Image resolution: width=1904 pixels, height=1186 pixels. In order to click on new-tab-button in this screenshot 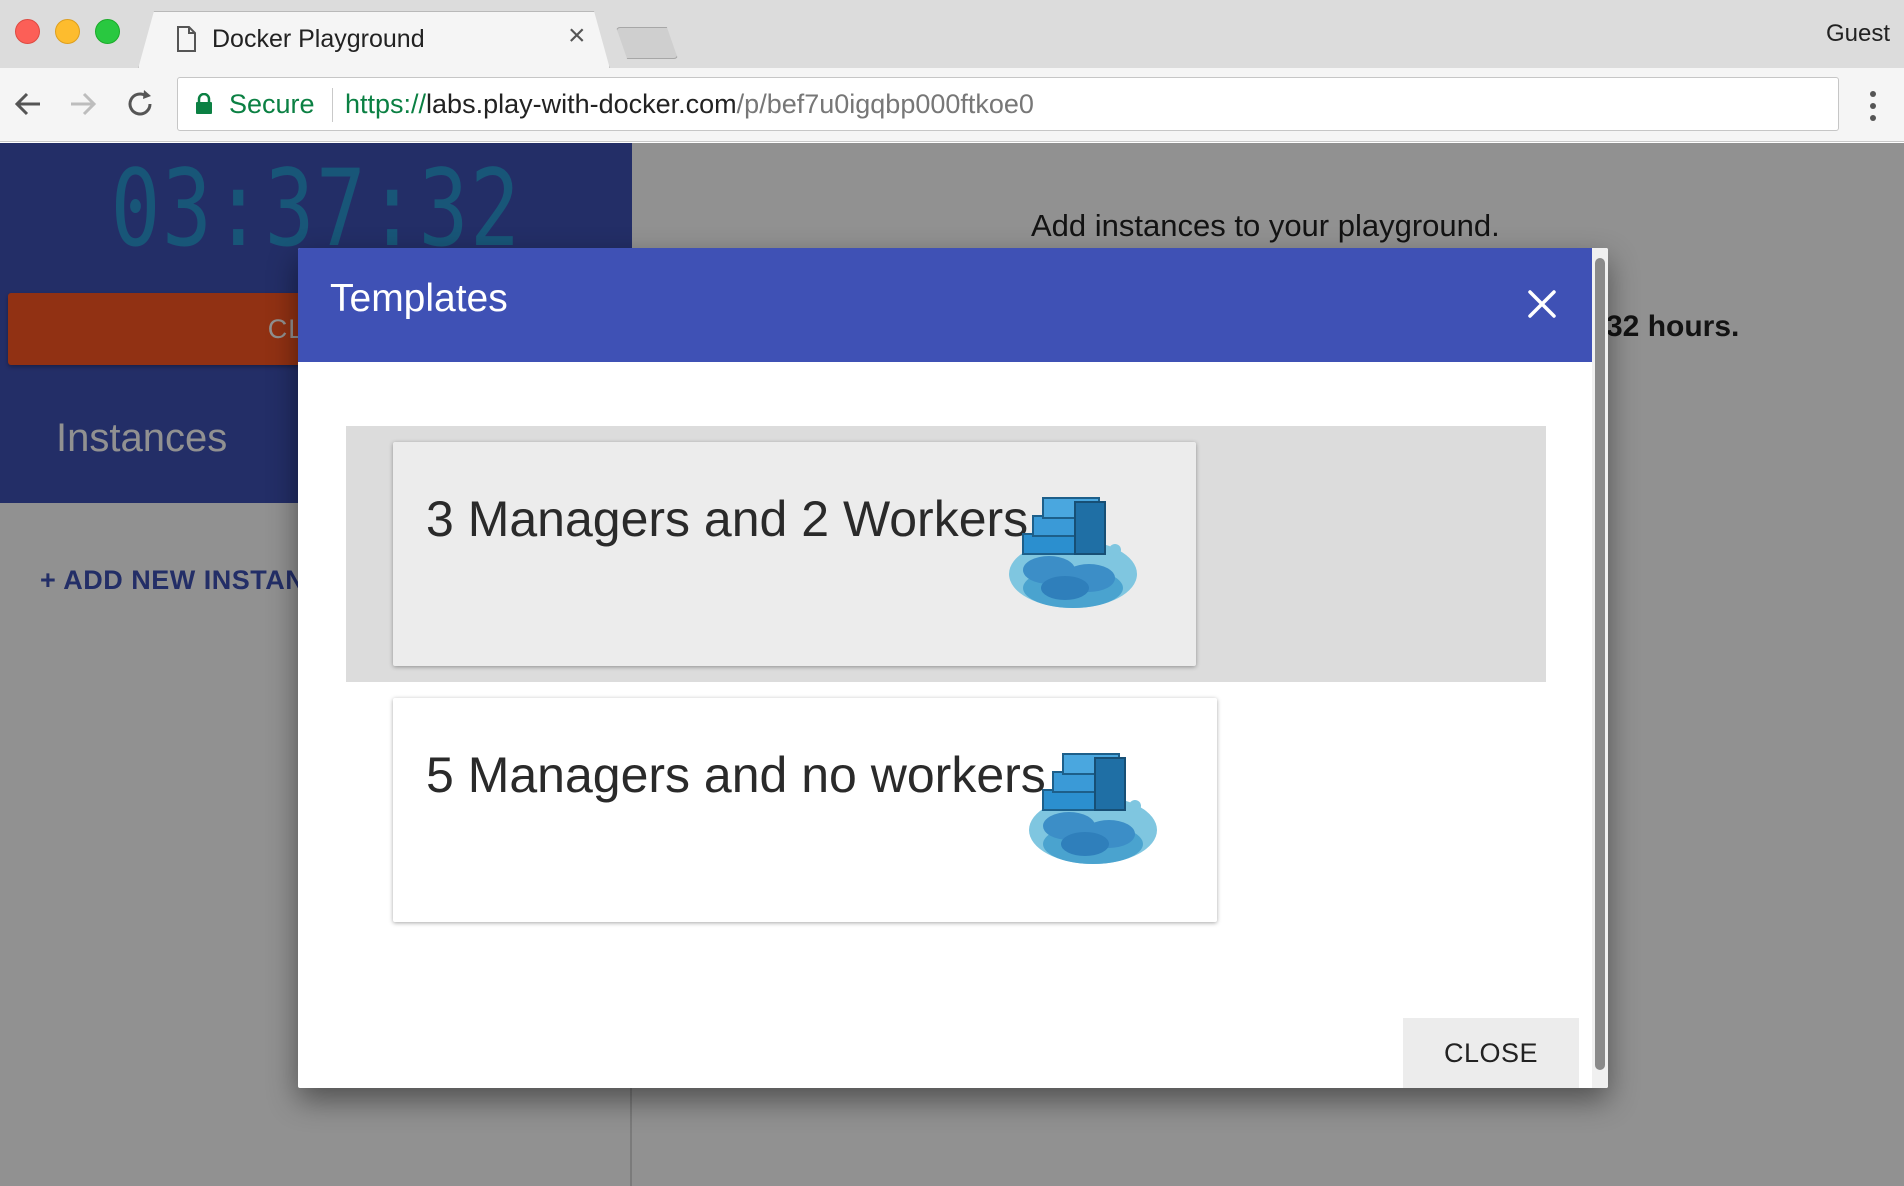, I will do `click(647, 43)`.